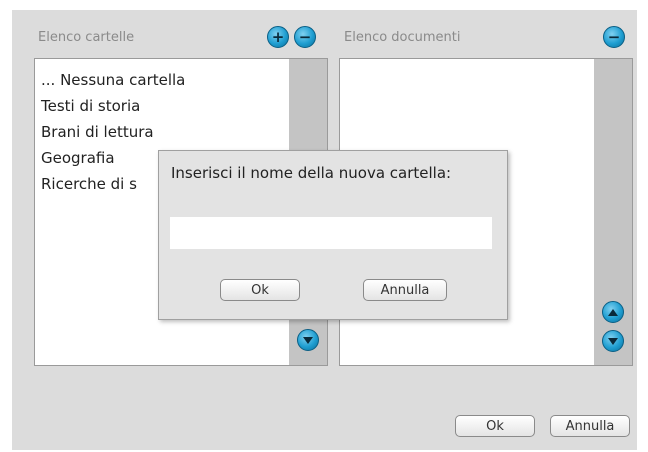 The height and width of the screenshot is (452, 648). Describe the element at coordinates (86, 37) in the screenshot. I see `folders-panel-title: Elenco cartelle` at that location.